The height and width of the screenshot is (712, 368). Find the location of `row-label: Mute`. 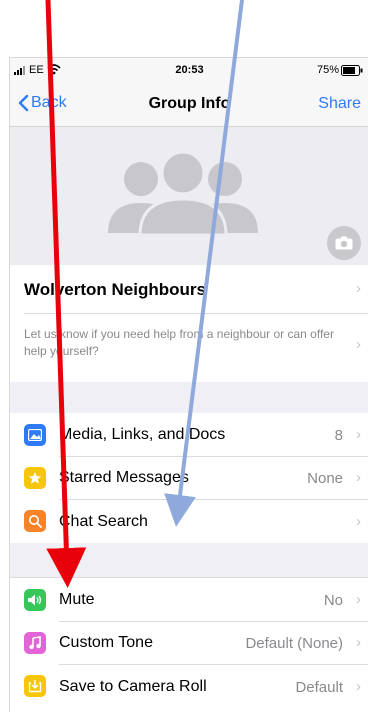

row-label: Mute is located at coordinates (77, 599).